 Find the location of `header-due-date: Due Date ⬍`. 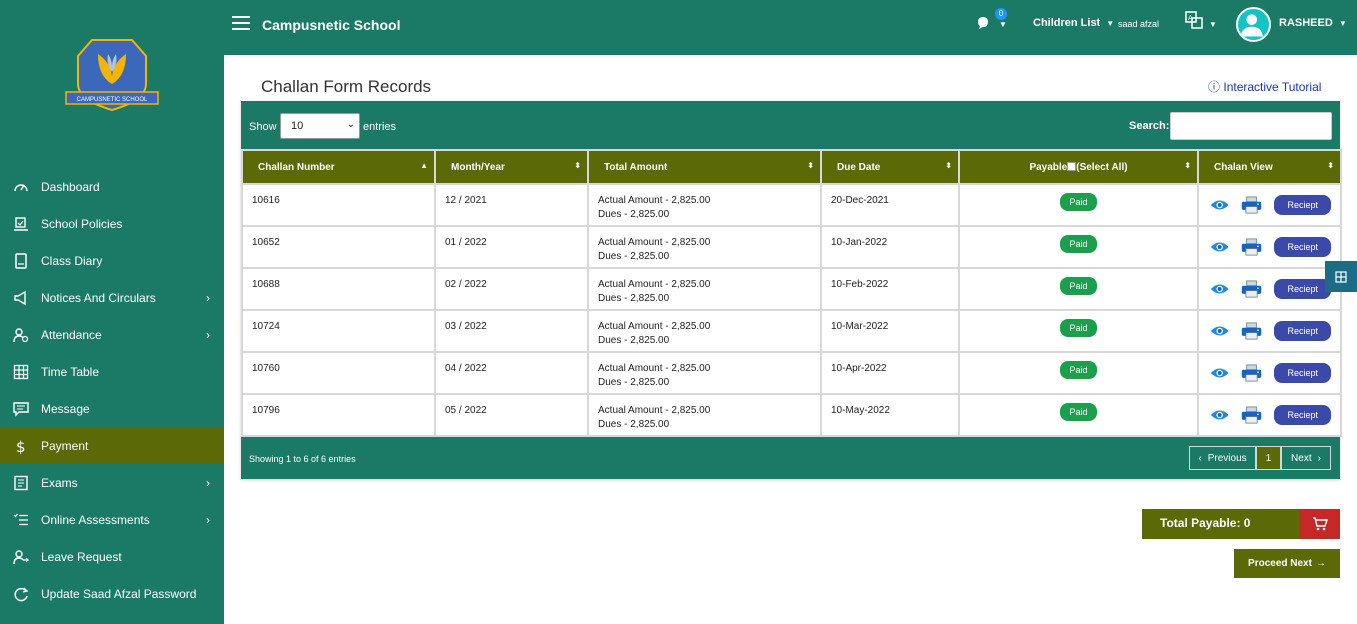

header-due-date: Due Date ⬍ is located at coordinates (890, 167).